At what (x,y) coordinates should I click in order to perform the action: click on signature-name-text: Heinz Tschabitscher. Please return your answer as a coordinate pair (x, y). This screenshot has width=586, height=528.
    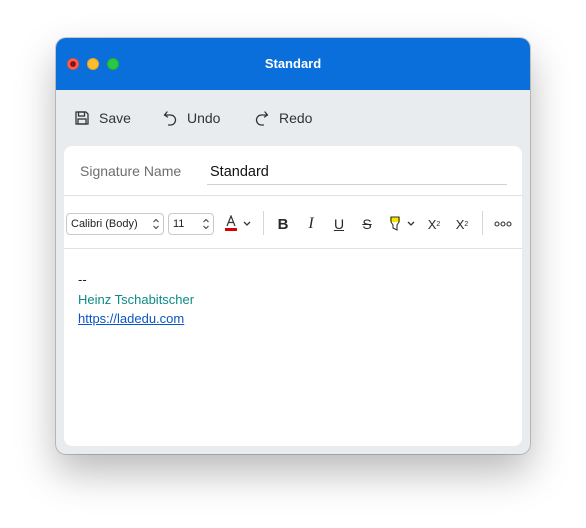
    Looking at the image, I should click on (136, 299).